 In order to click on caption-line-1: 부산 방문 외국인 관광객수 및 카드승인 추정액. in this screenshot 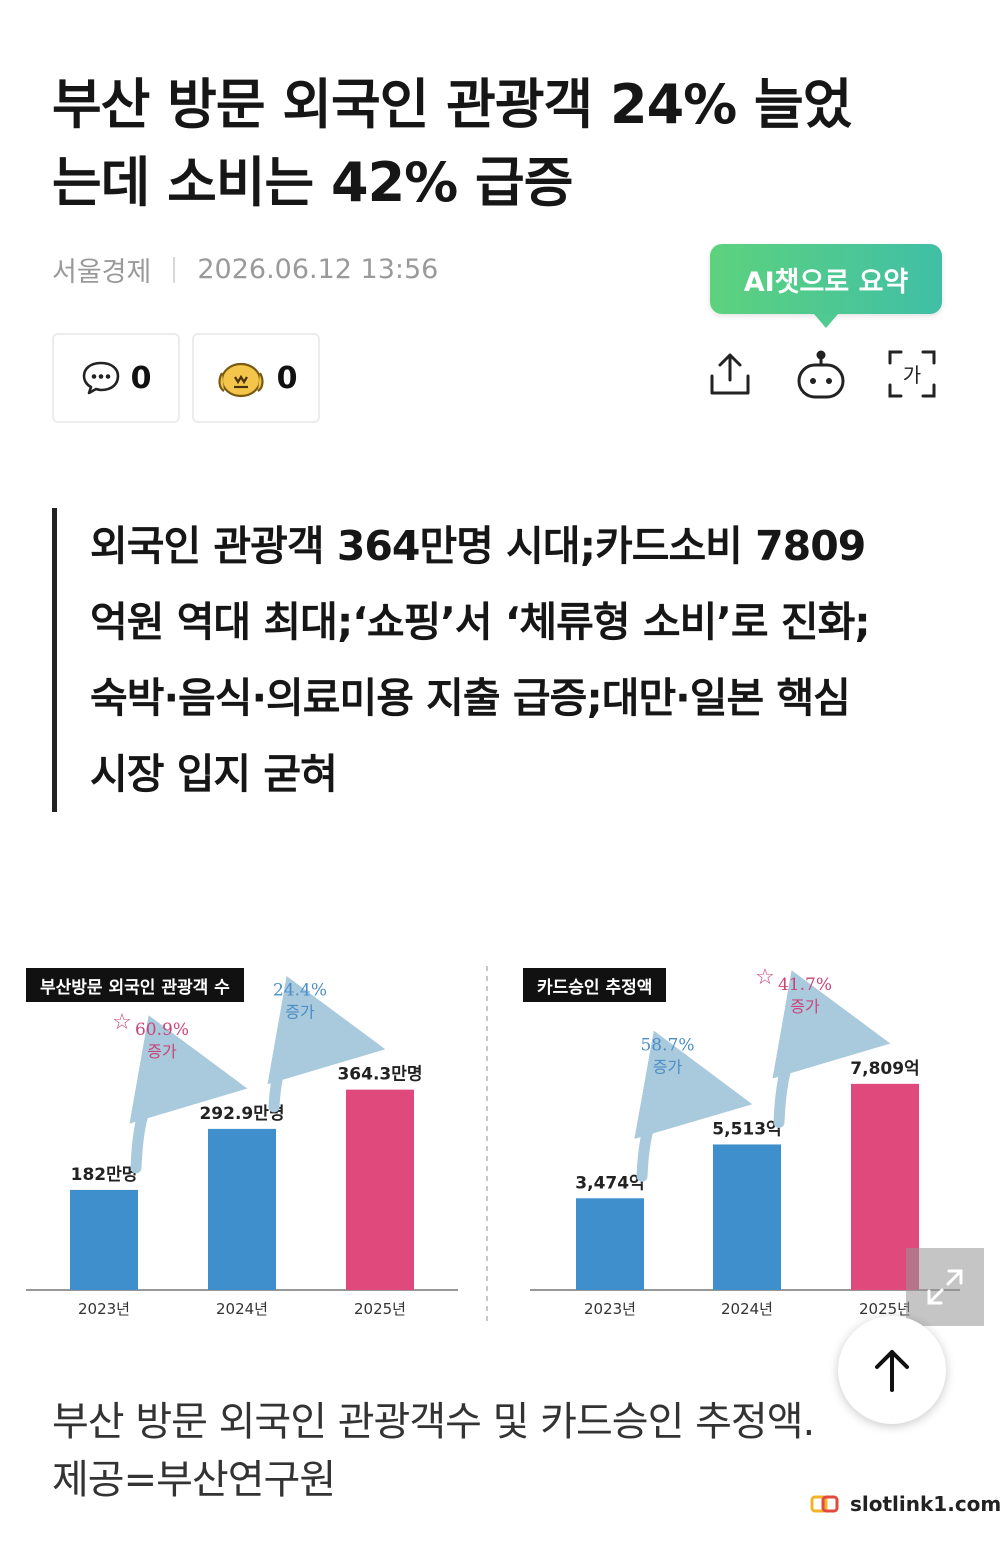, I will do `click(433, 1422)`.